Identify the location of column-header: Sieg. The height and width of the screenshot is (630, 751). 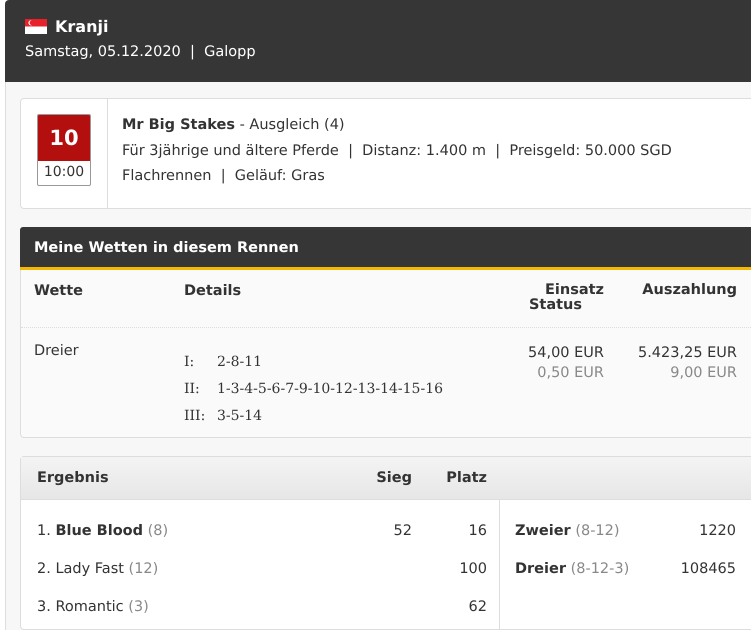
(393, 478).